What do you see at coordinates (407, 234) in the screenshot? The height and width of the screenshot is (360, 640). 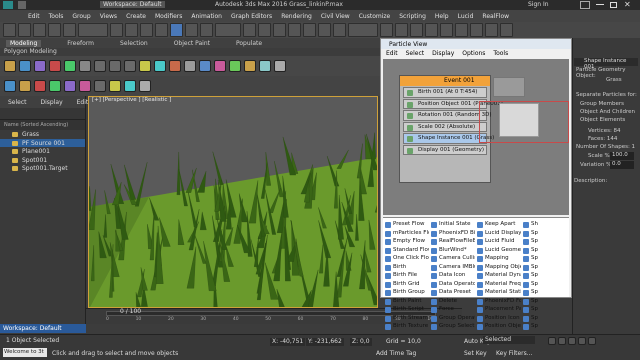 I see `depot-item: mParticles Flow` at bounding box center [407, 234].